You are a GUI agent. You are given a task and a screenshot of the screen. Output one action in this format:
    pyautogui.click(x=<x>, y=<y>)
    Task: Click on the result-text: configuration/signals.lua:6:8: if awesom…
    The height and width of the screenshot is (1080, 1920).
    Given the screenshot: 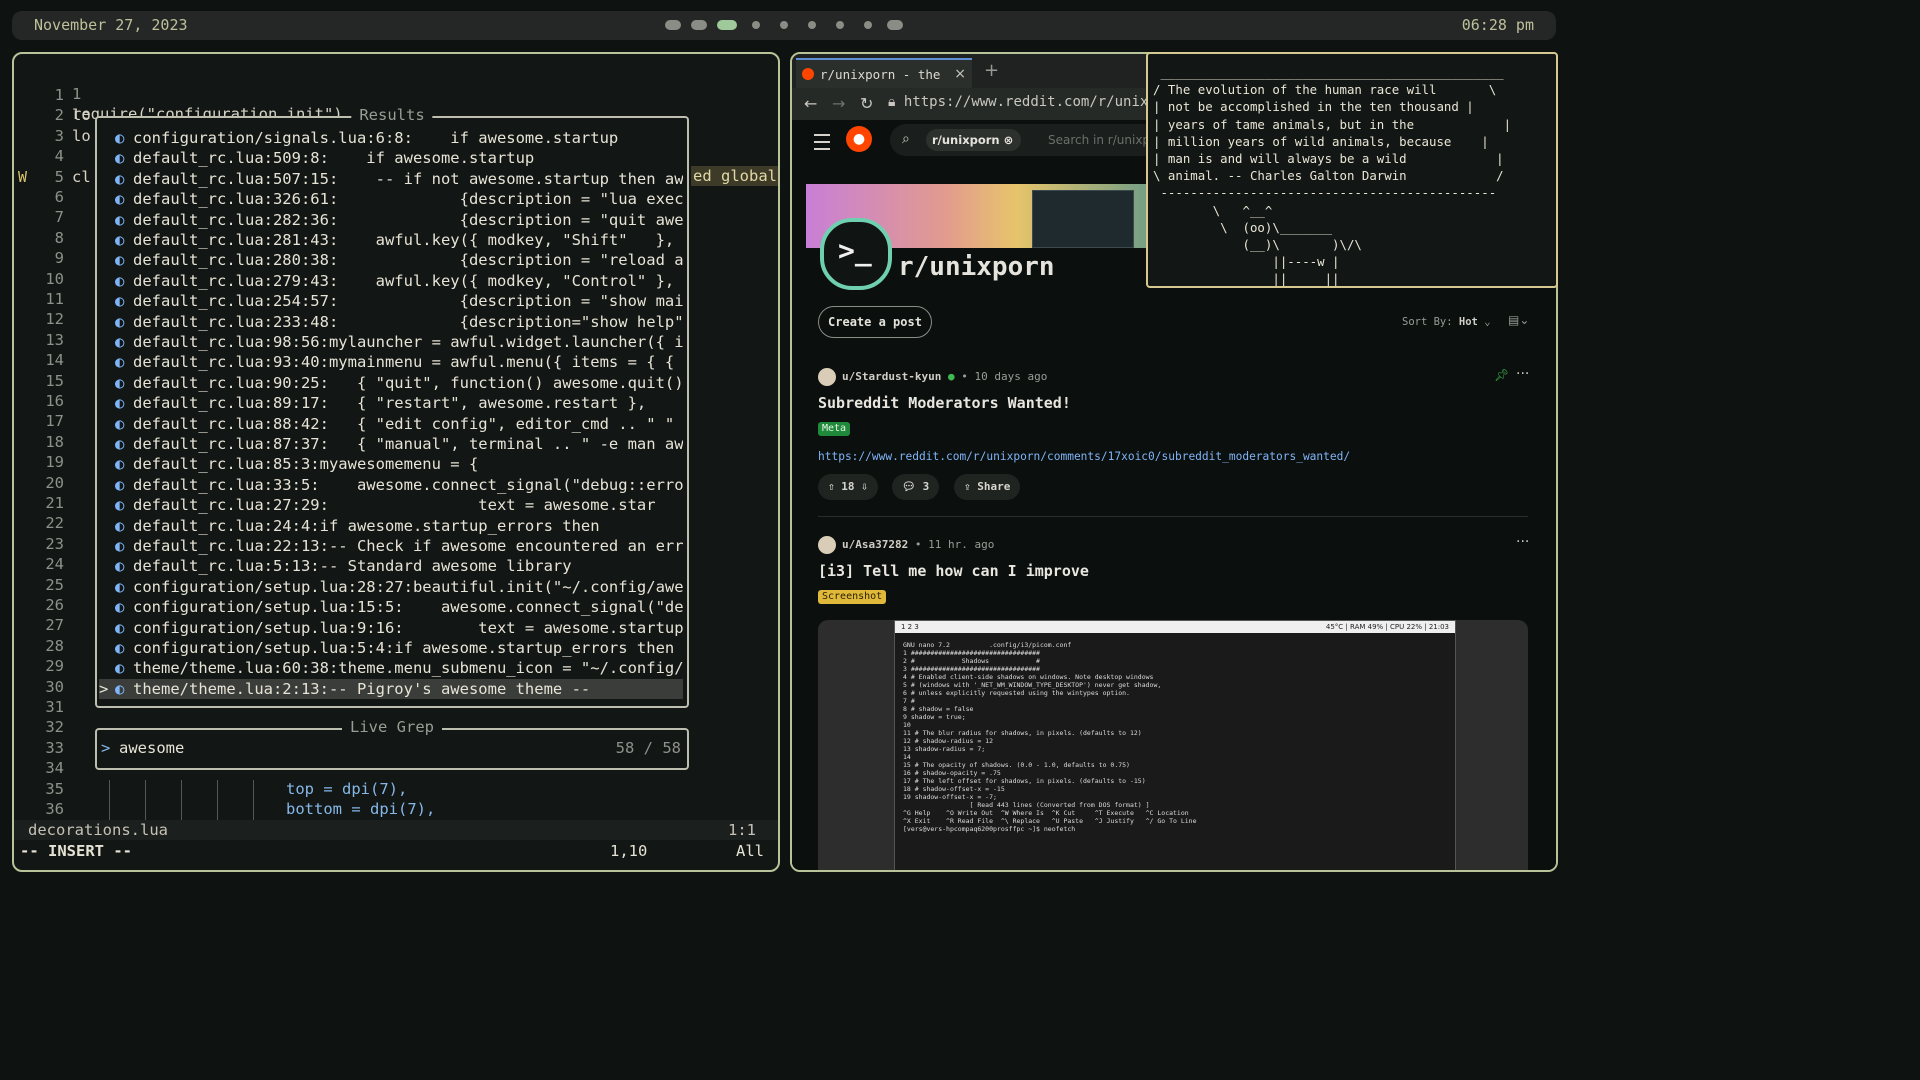 What is the action you would take?
    pyautogui.click(x=376, y=138)
    